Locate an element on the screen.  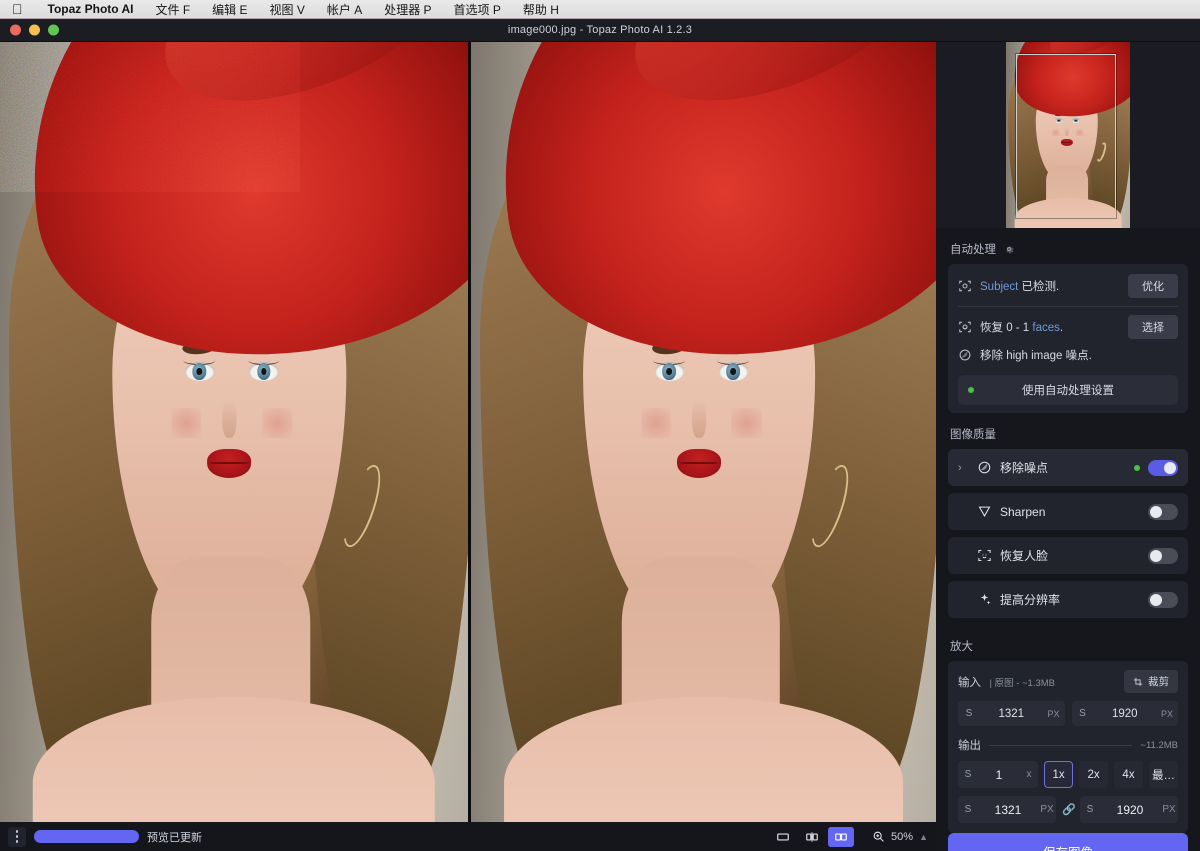
filter-upscale-toggle is located at coordinates (1163, 599).